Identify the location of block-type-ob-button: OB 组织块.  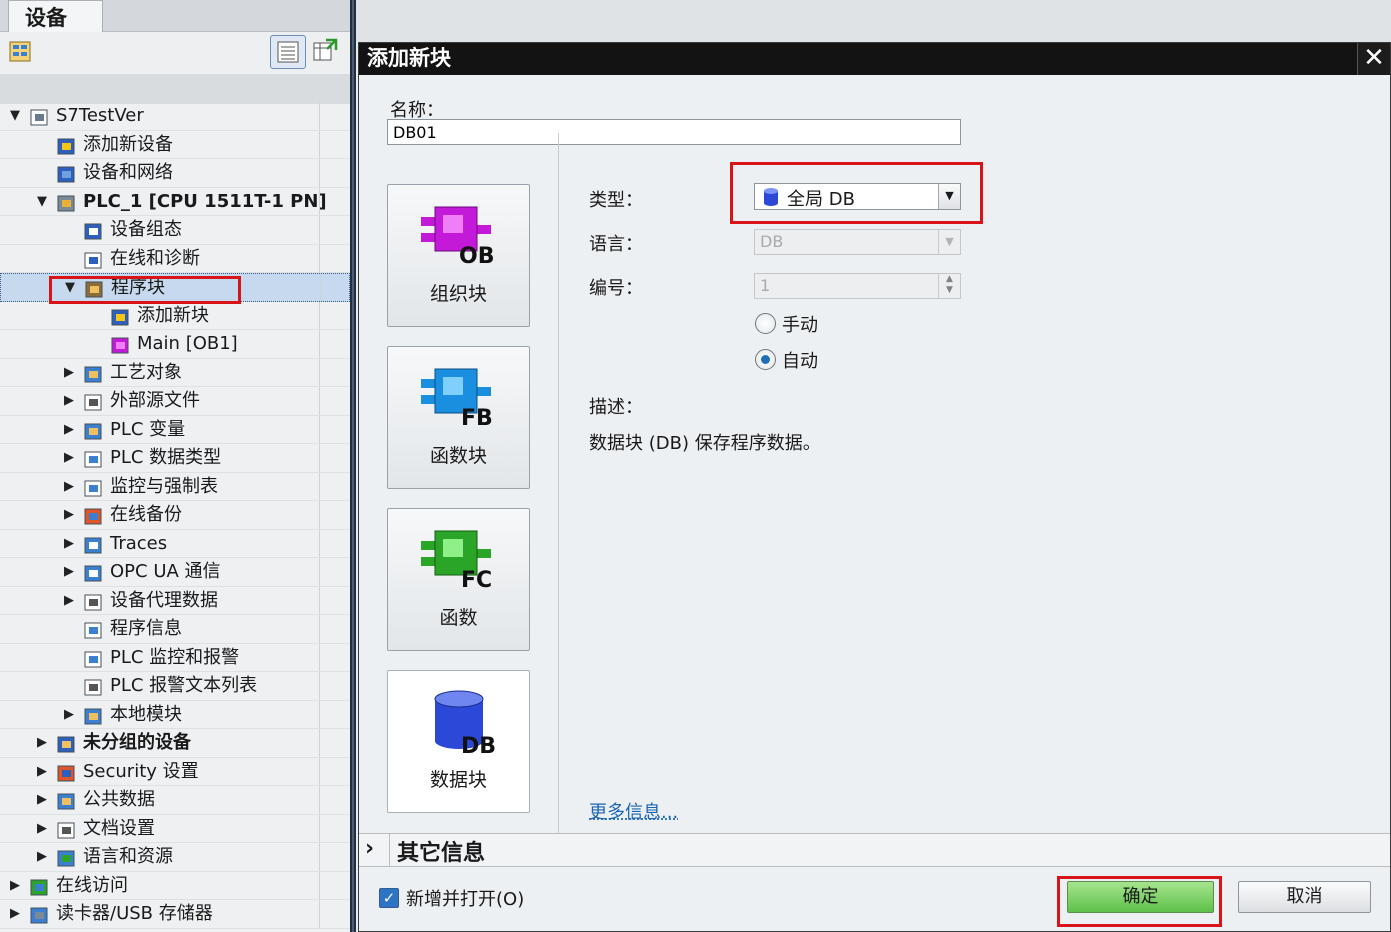
(458, 255).